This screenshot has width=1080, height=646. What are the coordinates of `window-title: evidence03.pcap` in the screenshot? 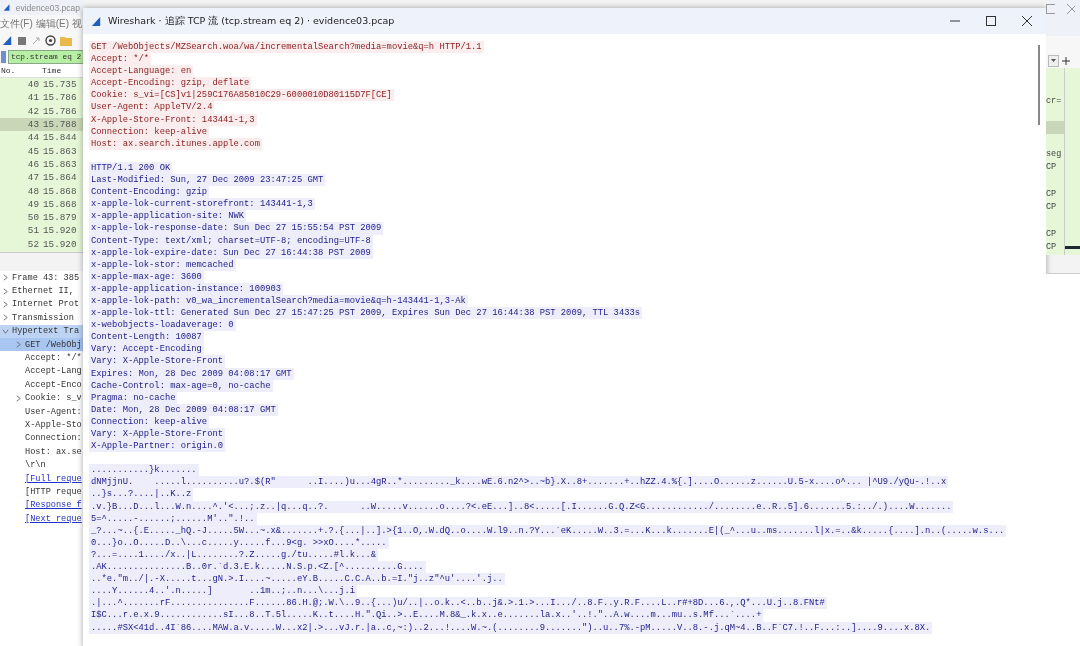 It's located at (47, 7).